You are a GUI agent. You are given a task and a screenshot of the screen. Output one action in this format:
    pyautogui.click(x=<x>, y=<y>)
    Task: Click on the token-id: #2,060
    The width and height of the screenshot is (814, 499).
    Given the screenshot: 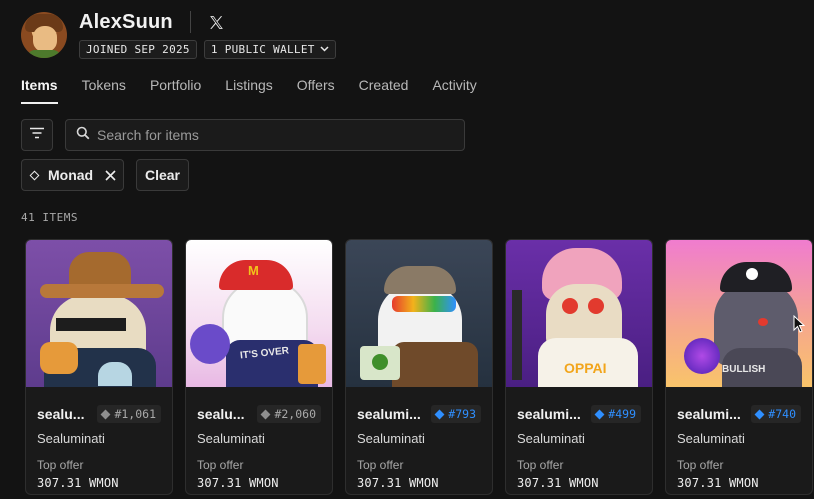 What is the action you would take?
    pyautogui.click(x=295, y=414)
    